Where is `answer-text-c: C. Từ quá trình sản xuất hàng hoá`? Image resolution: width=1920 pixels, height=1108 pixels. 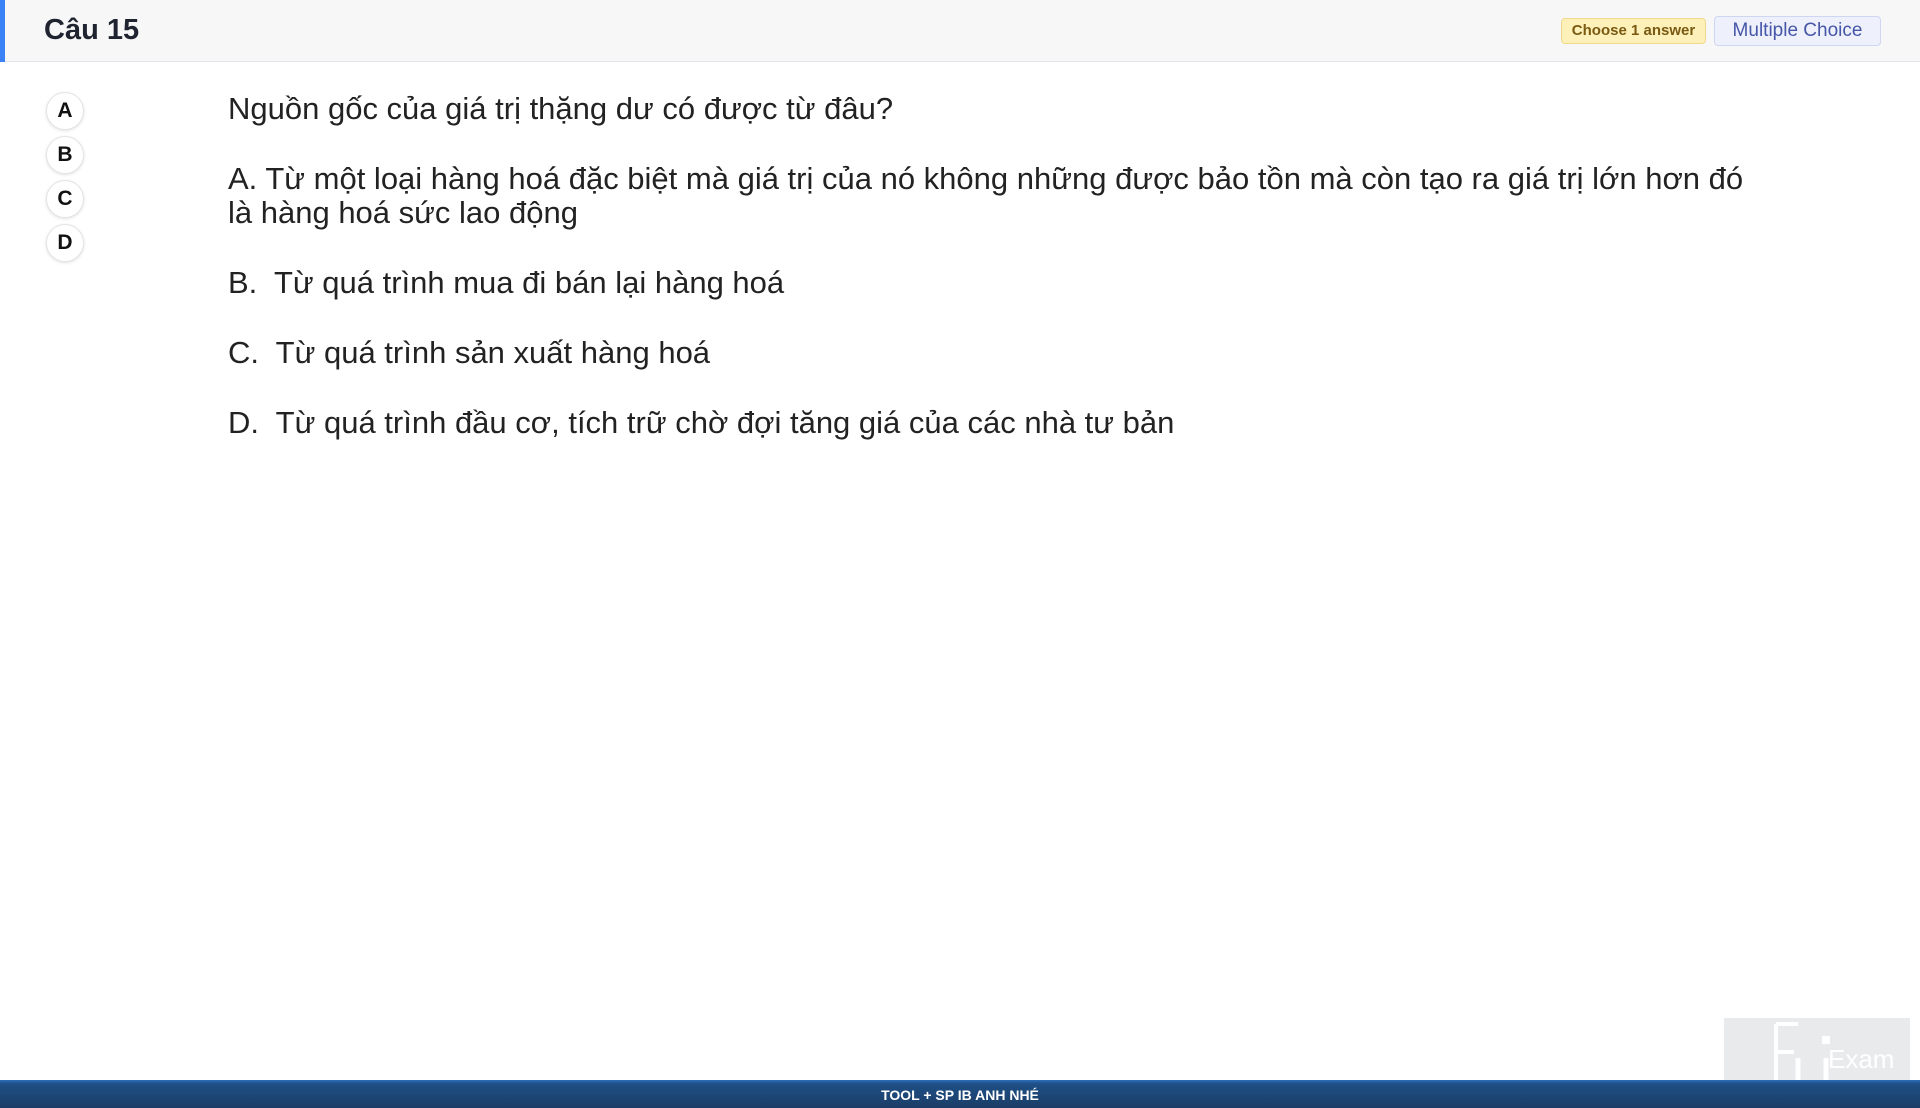 answer-text-c: C. Từ quá trình sản xuất hàng hoá is located at coordinates (469, 352).